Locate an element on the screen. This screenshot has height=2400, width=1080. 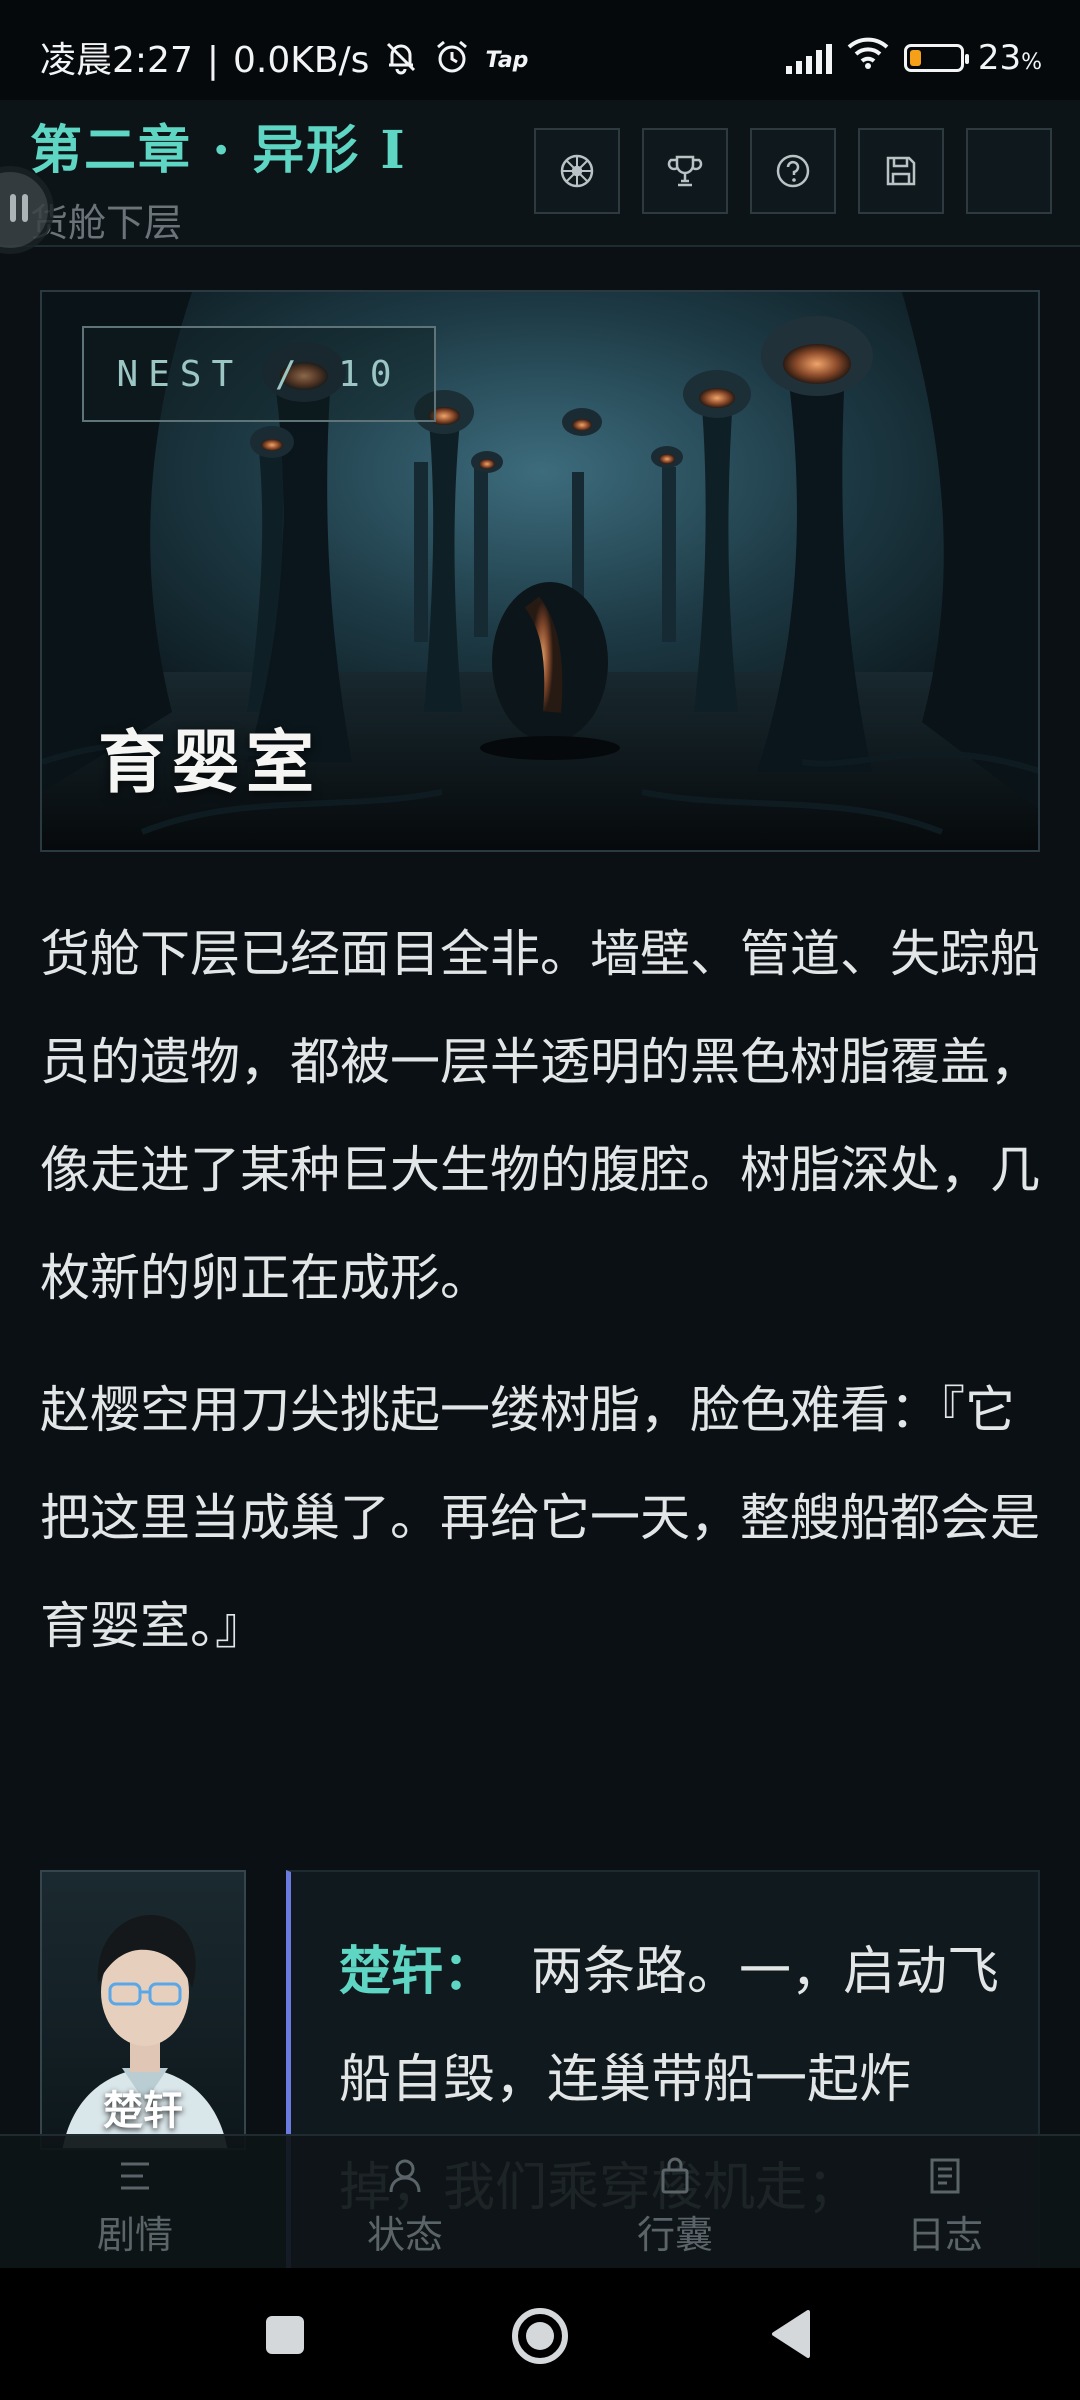
trophy-icon is located at coordinates (685, 171).